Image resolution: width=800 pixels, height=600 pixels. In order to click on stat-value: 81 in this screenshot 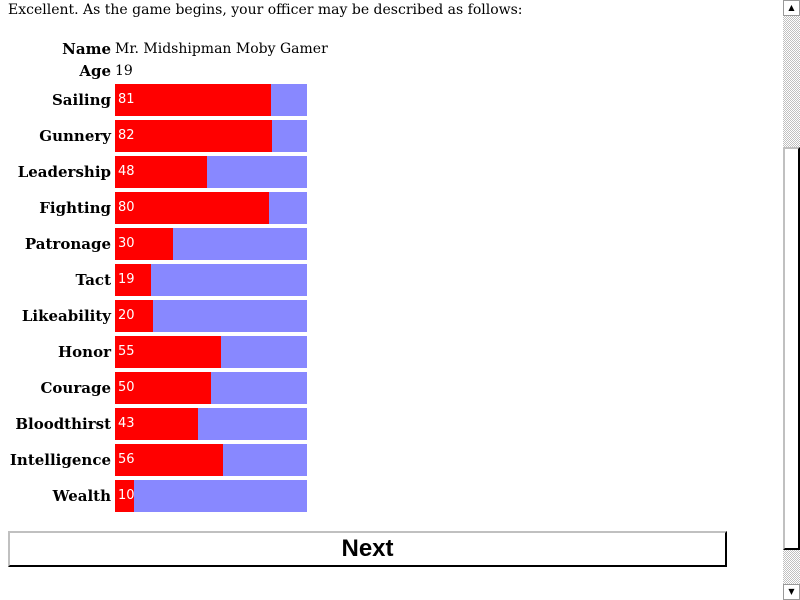, I will do `click(126, 99)`.